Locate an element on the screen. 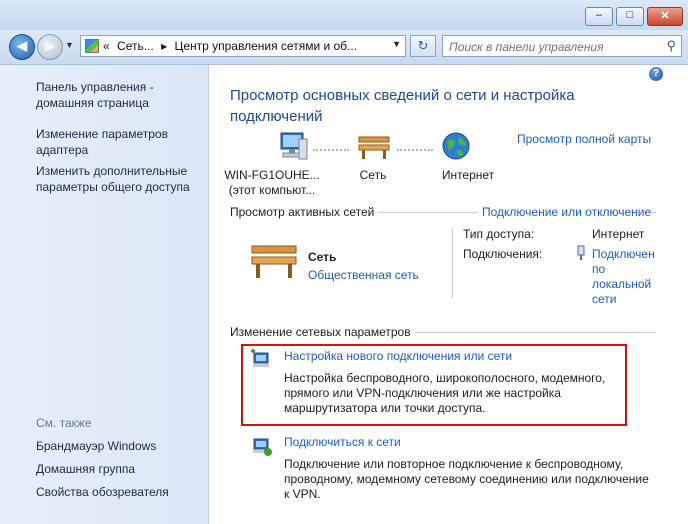  breadcrumb-overflow: « is located at coordinates (106, 46).